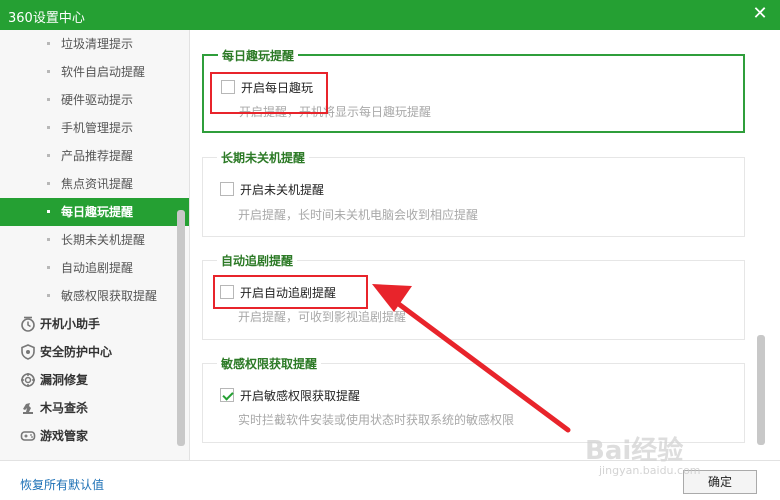  What do you see at coordinates (282, 189) in the screenshot?
I see `checkbox-label: 开启未关机提醒` at bounding box center [282, 189].